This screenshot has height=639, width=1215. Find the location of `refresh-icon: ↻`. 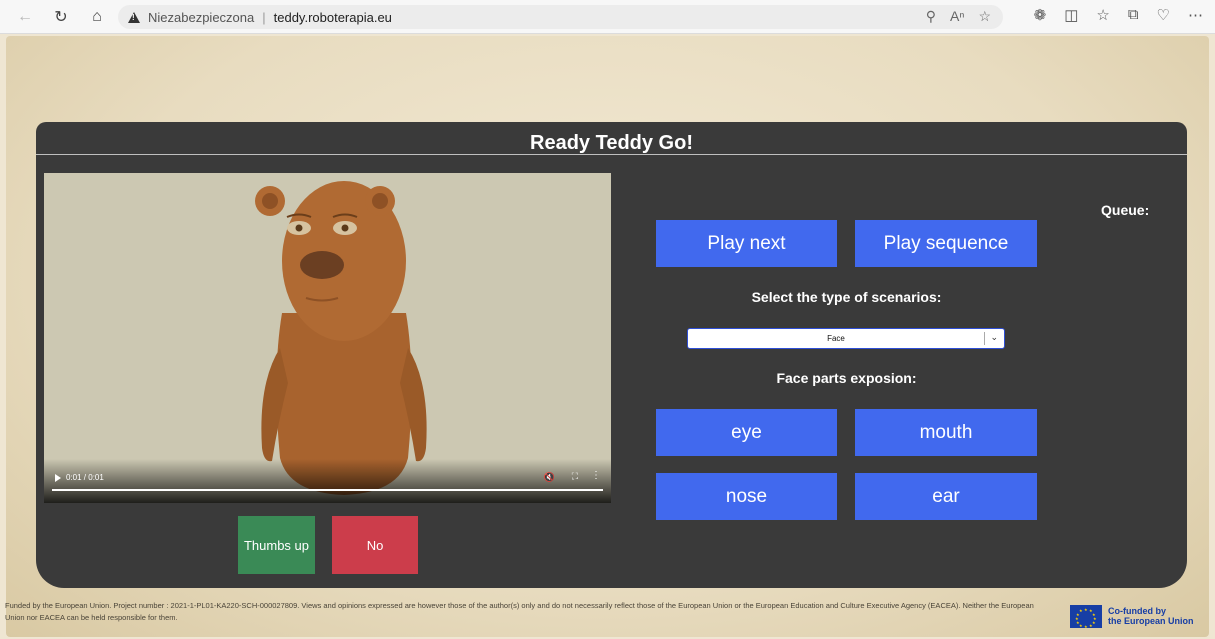

refresh-icon: ↻ is located at coordinates (61, 17).